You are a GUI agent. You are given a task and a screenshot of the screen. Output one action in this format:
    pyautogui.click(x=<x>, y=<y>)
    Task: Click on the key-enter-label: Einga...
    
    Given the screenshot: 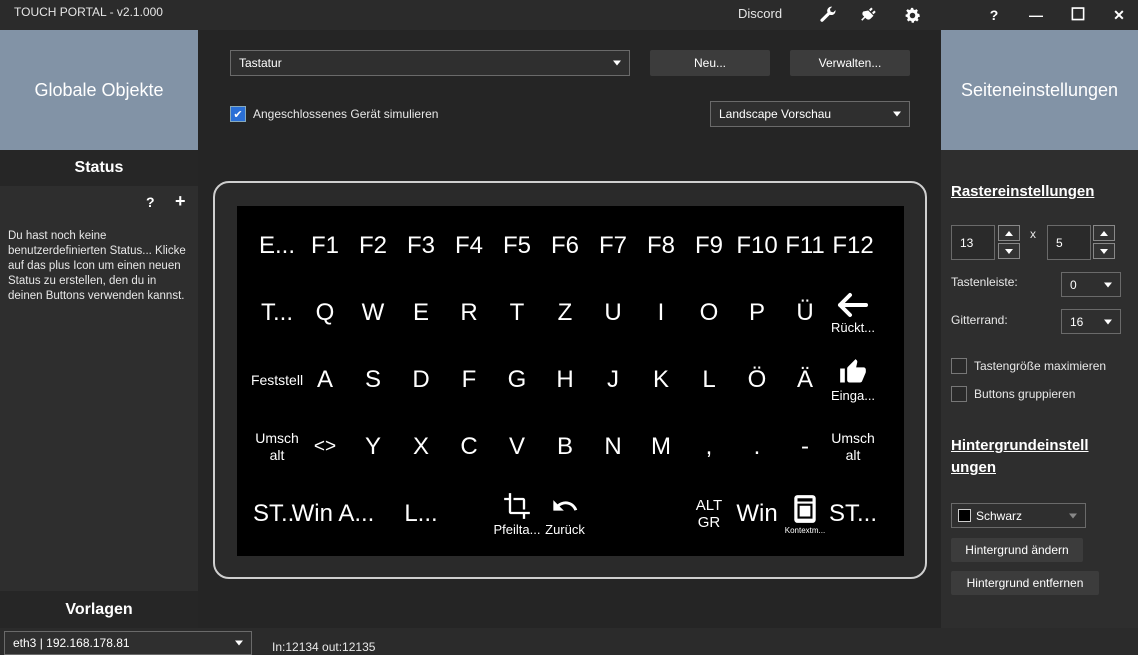 What is the action you would take?
    pyautogui.click(x=853, y=395)
    